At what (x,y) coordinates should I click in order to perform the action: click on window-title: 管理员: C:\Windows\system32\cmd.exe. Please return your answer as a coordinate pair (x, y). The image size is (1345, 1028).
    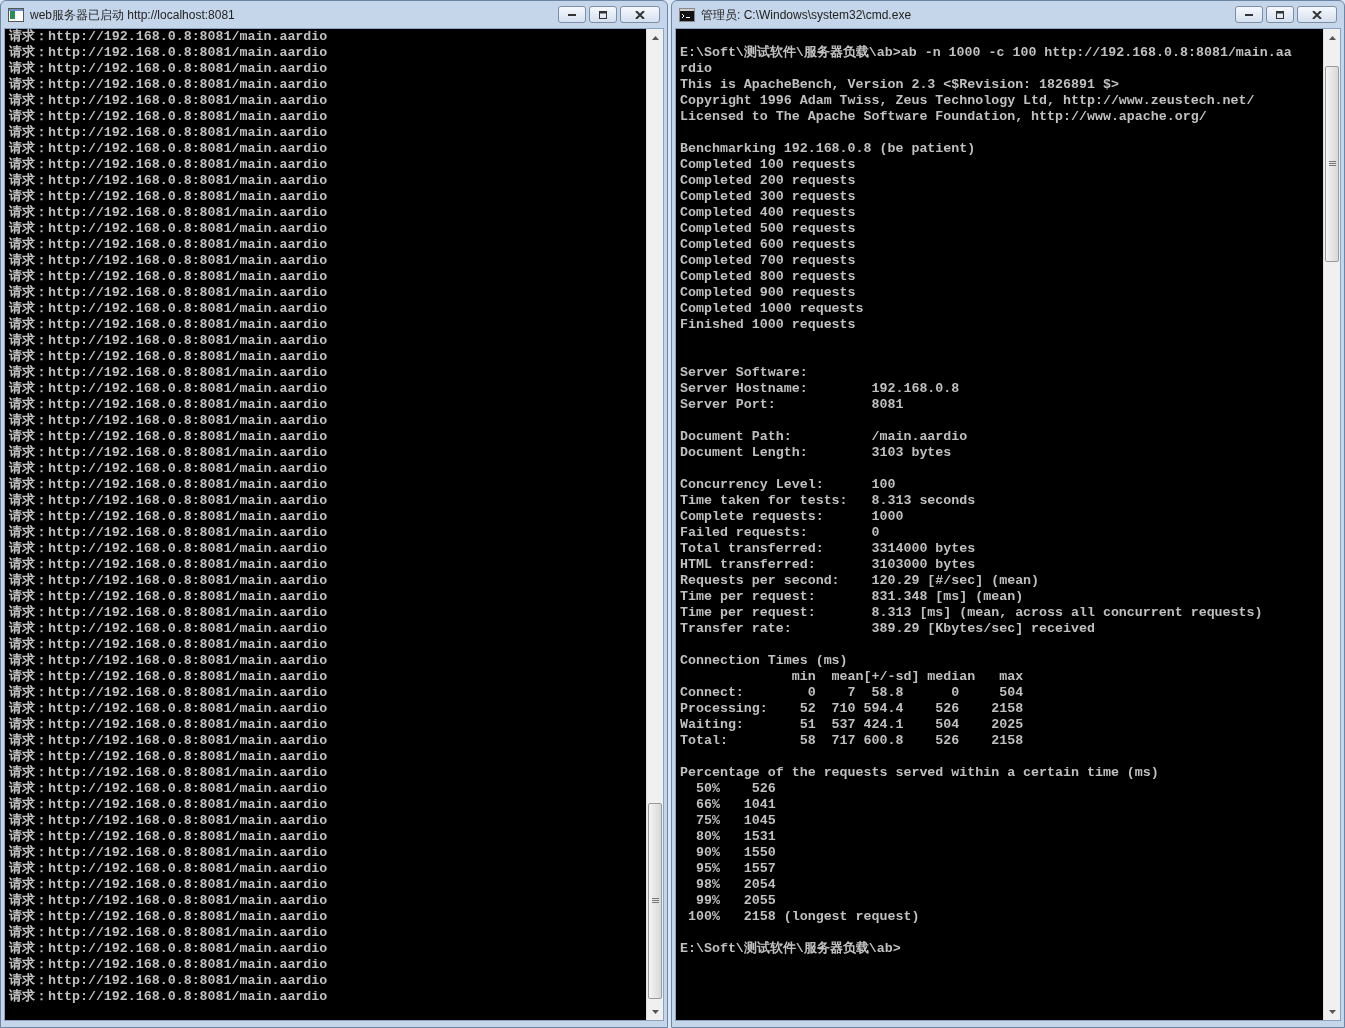
    Looking at the image, I should click on (807, 15).